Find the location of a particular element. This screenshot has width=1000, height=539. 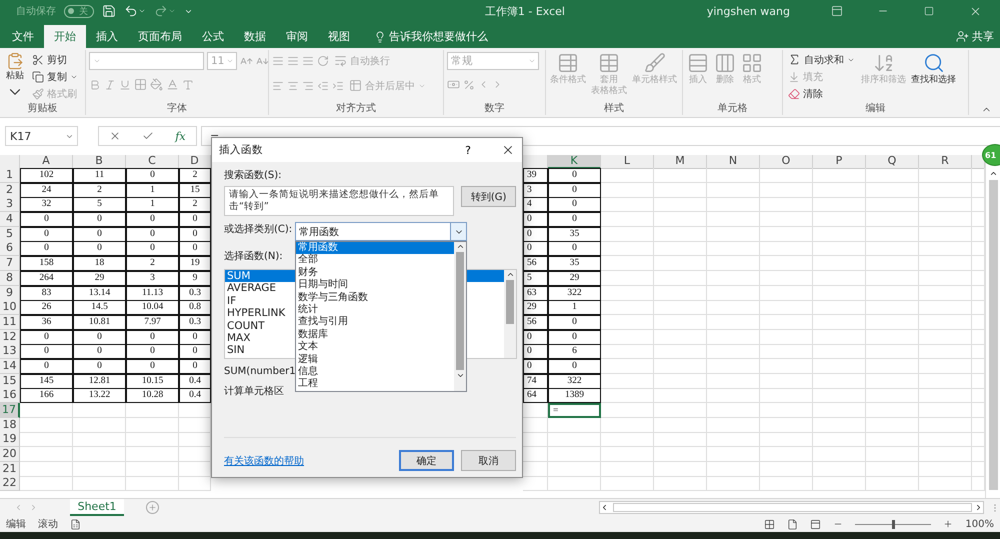

copy-button: 复制 is located at coordinates (55, 76).